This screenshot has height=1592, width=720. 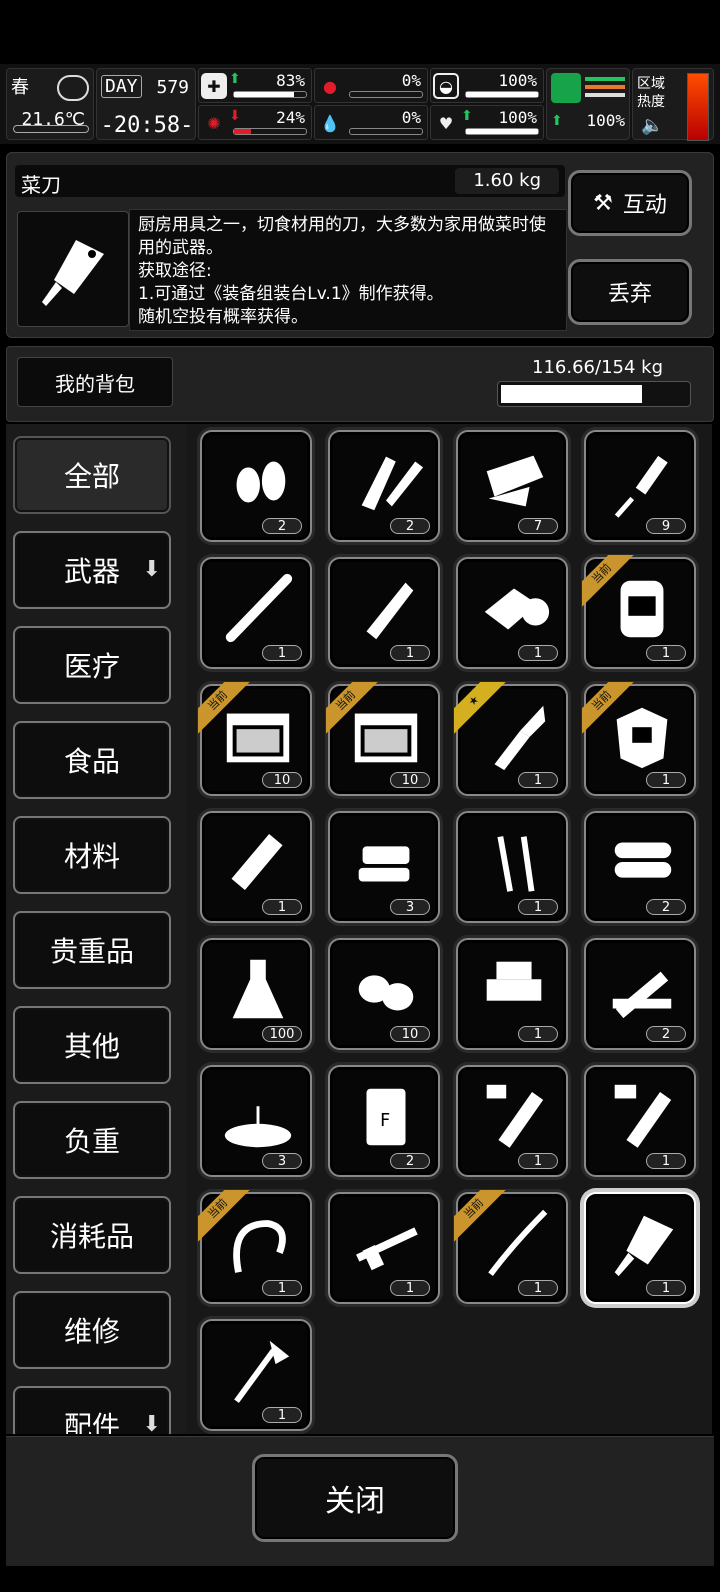 I want to click on inventory-slot: 9, so click(x=640, y=486).